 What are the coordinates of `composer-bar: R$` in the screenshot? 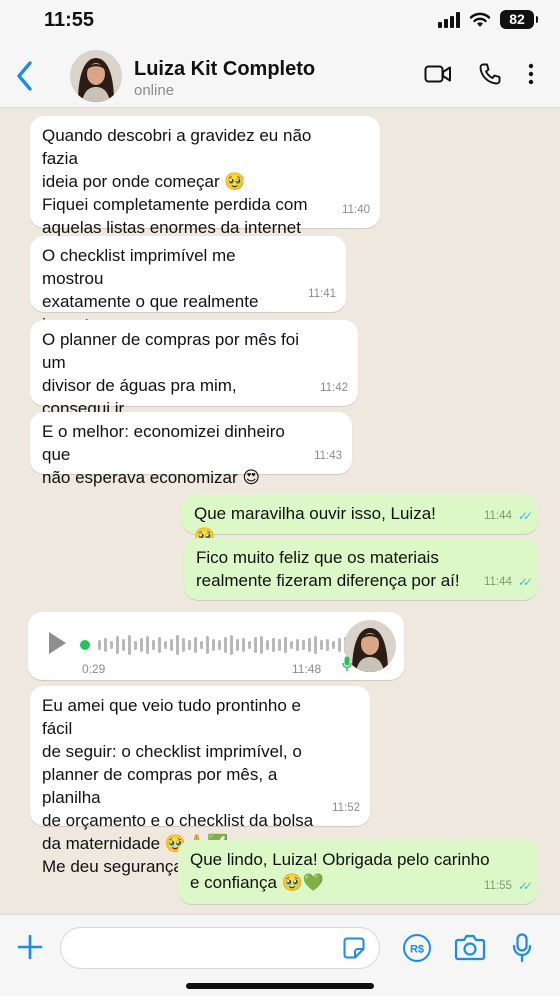 It's located at (280, 955).